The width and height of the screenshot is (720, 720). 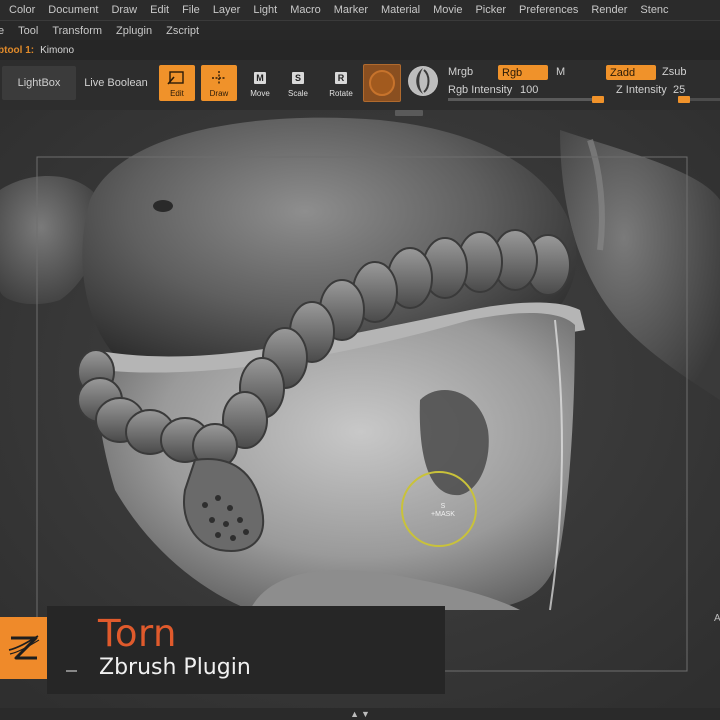 What do you see at coordinates (219, 78) in the screenshot?
I see `draw-icon` at bounding box center [219, 78].